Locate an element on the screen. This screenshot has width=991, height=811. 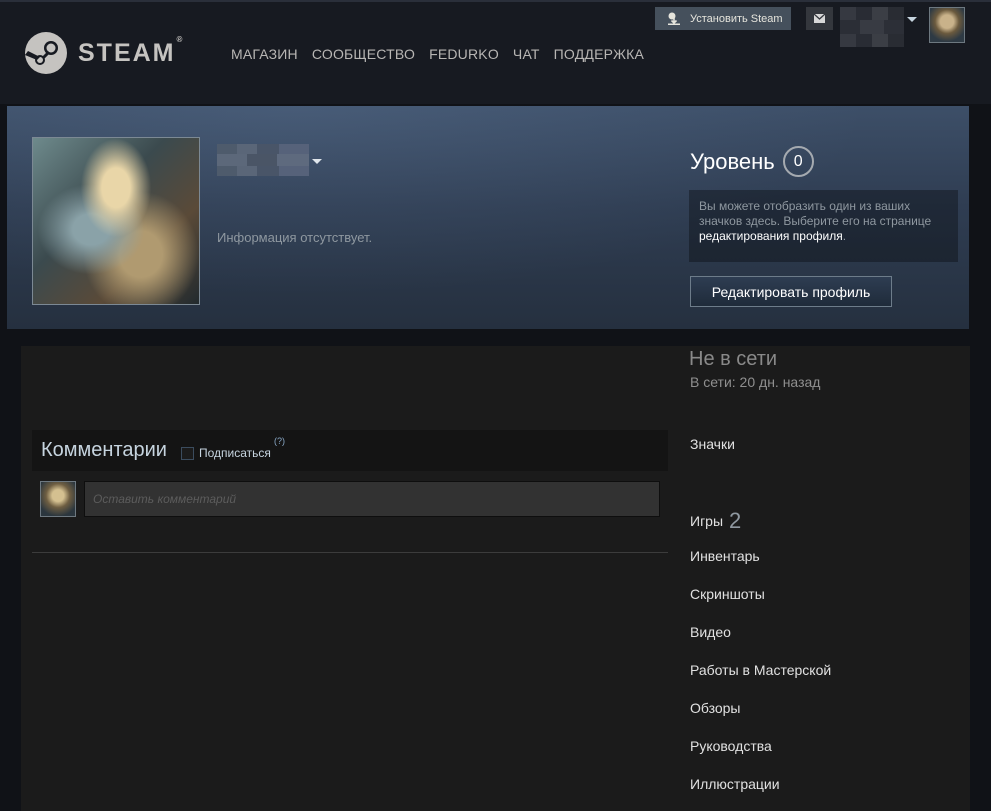
install-steam-label: Установить Steam is located at coordinates (736, 18).